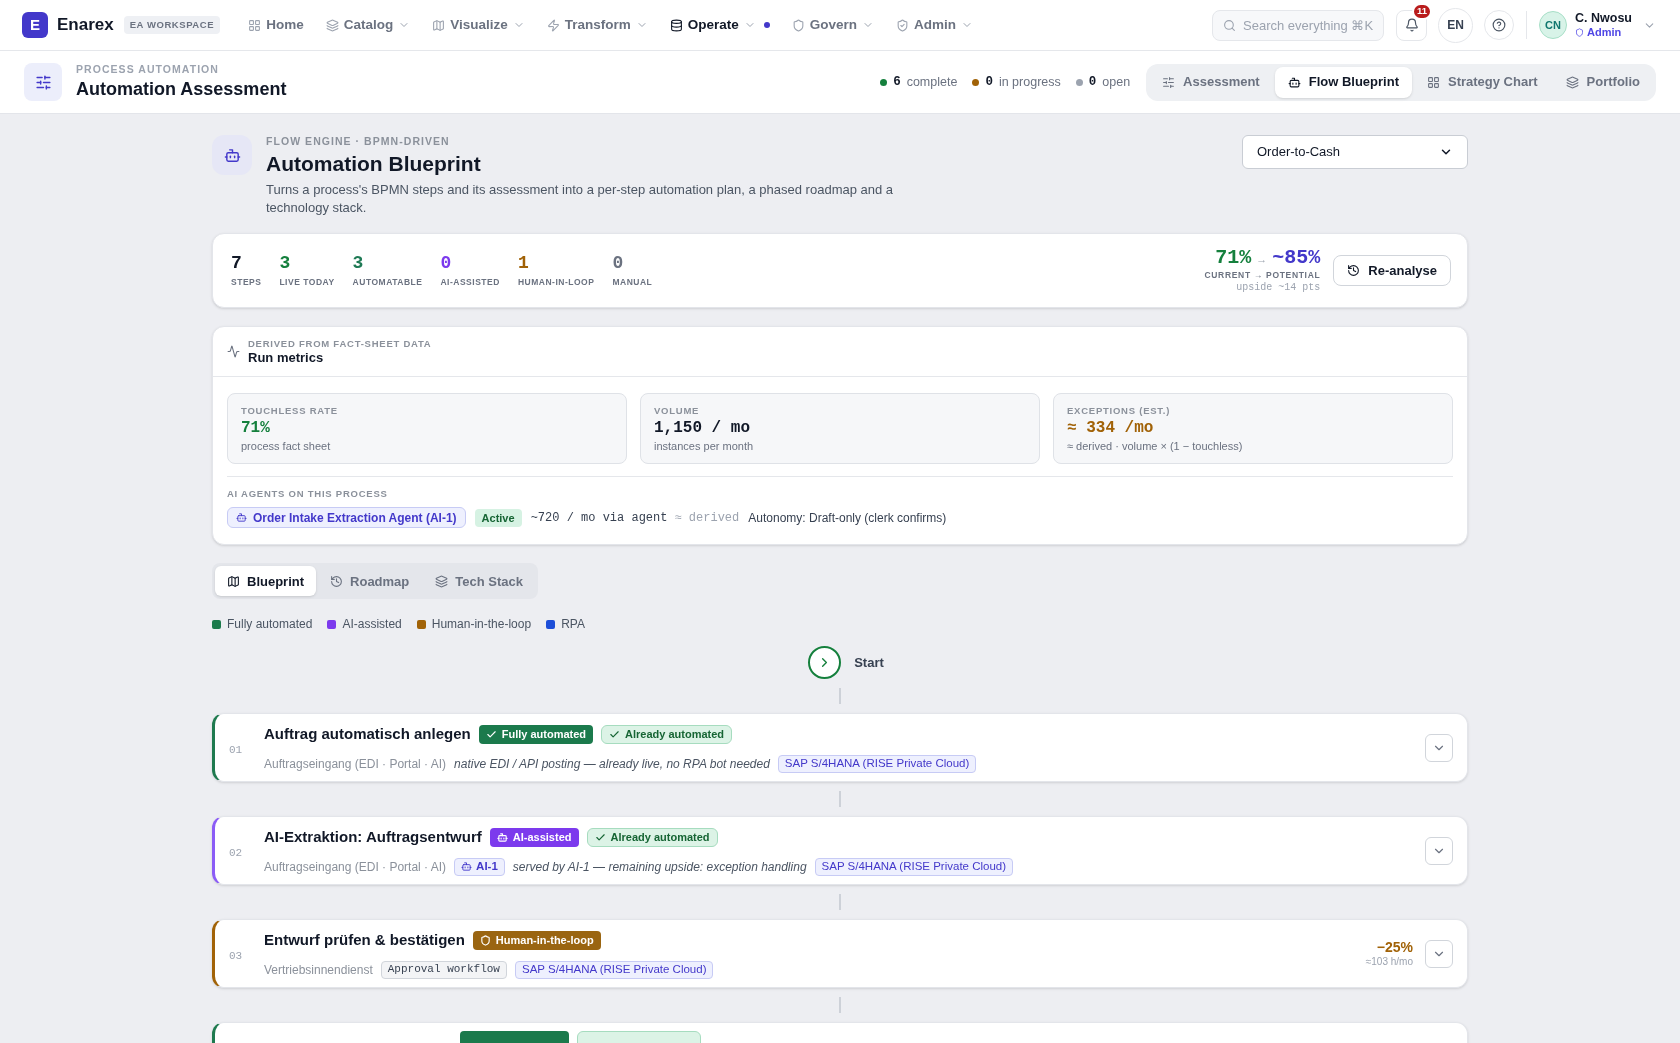 The width and height of the screenshot is (1680, 1043). What do you see at coordinates (534, 837) in the screenshot?
I see `automation-mode-badge: AI-assisted` at bounding box center [534, 837].